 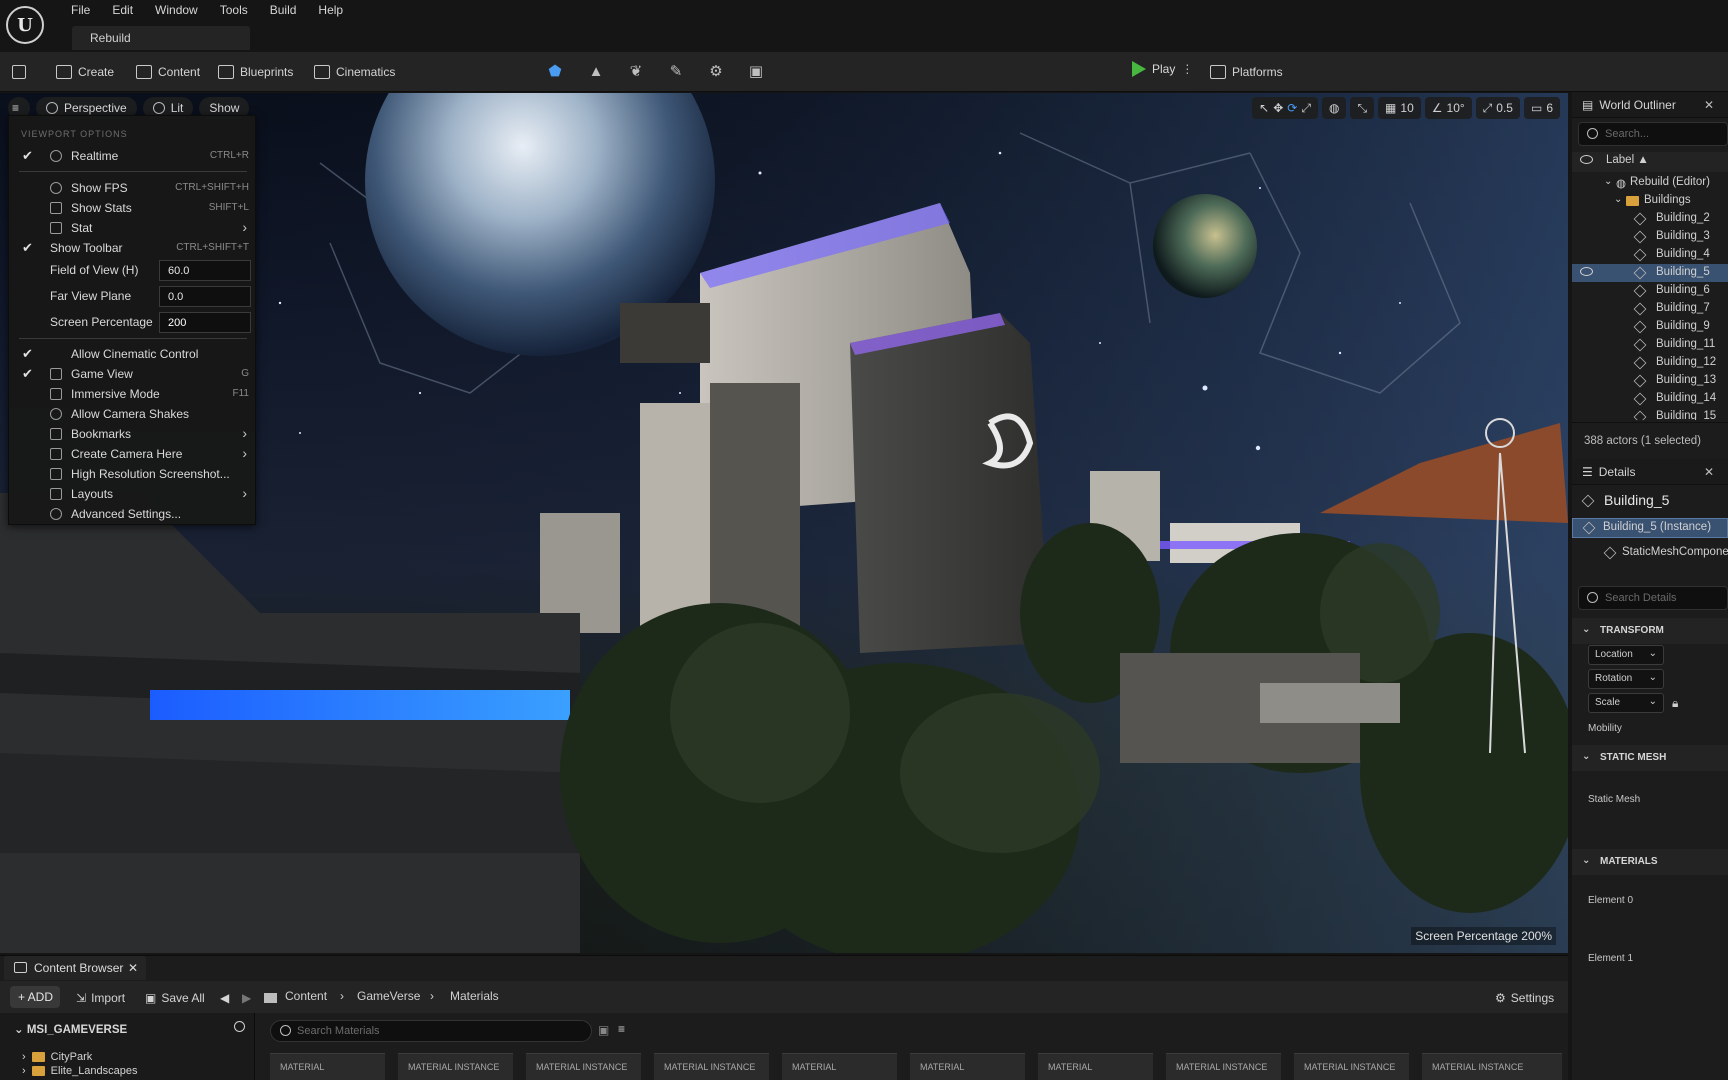 I want to click on outliner-item: Building_11, so click(x=1650, y=345).